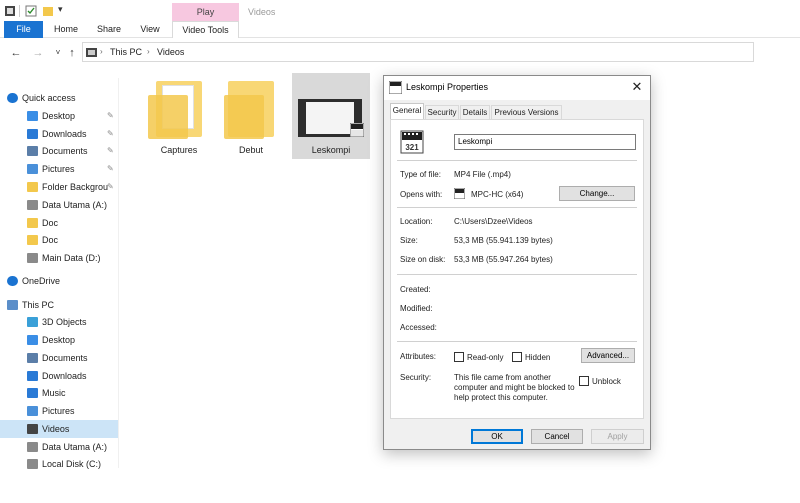 The width and height of the screenshot is (800, 503). I want to click on sidebar-item-label: 3D Objects, so click(64, 322).